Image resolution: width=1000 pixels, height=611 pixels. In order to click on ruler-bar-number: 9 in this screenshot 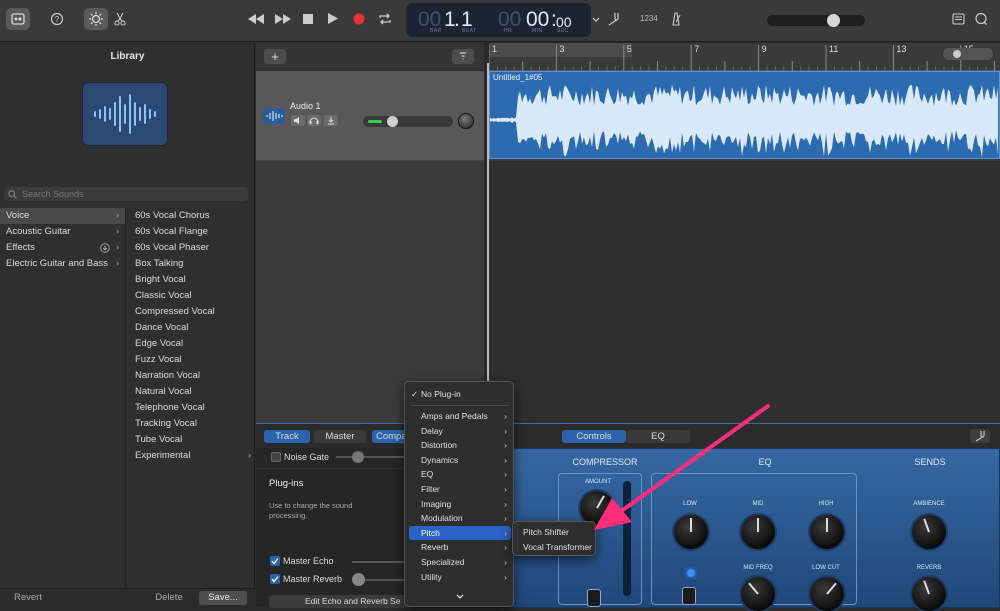, I will do `click(764, 49)`.